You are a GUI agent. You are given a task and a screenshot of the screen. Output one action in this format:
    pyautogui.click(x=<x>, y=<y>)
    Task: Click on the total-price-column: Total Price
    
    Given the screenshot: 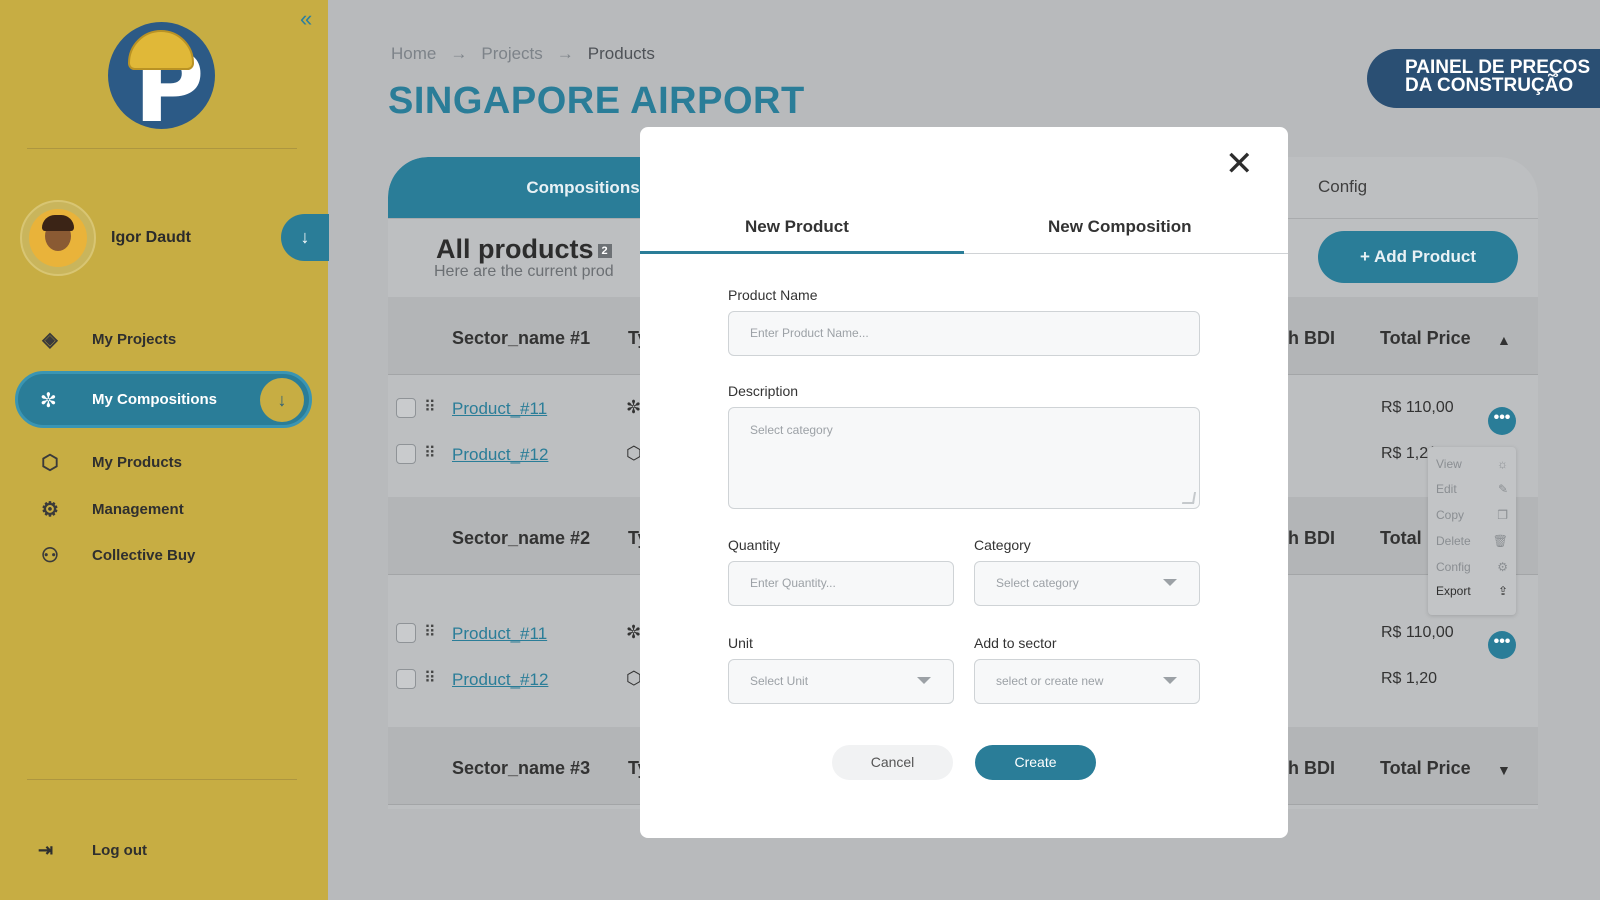 What is the action you would take?
    pyautogui.click(x=1425, y=768)
    